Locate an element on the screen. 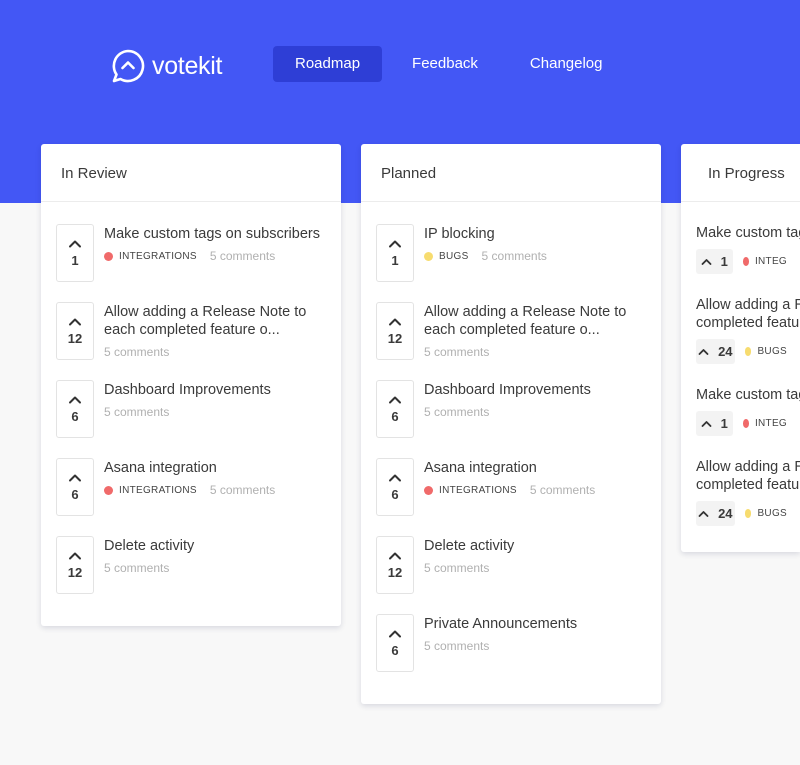 Image resolution: width=800 pixels, height=765 pixels. top-nav: Roadmap Feedback Changelog is located at coordinates (452, 64).